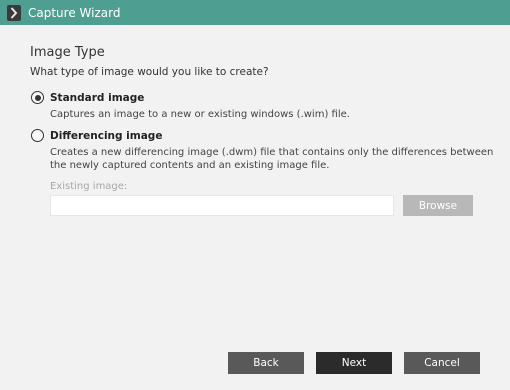  I want to click on standard-image-radio, so click(37, 97).